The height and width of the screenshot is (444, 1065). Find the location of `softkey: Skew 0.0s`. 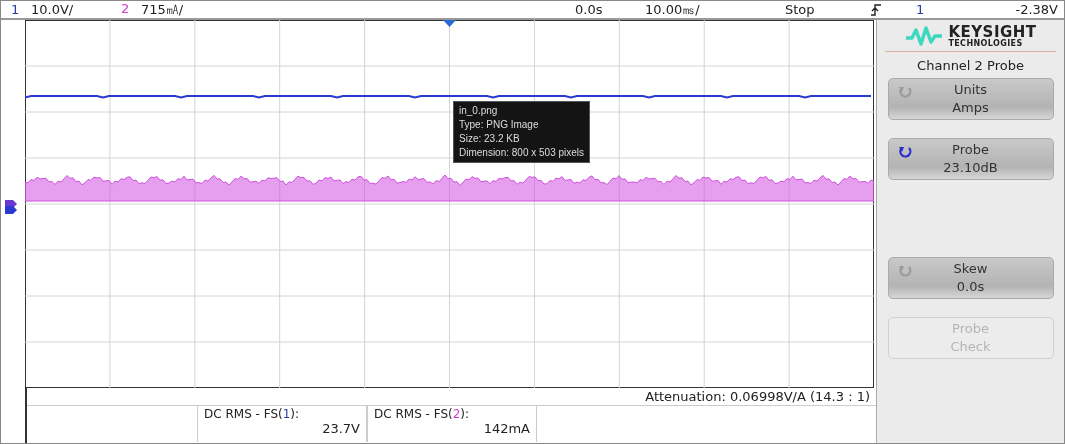

softkey: Skew 0.0s is located at coordinates (970, 278).